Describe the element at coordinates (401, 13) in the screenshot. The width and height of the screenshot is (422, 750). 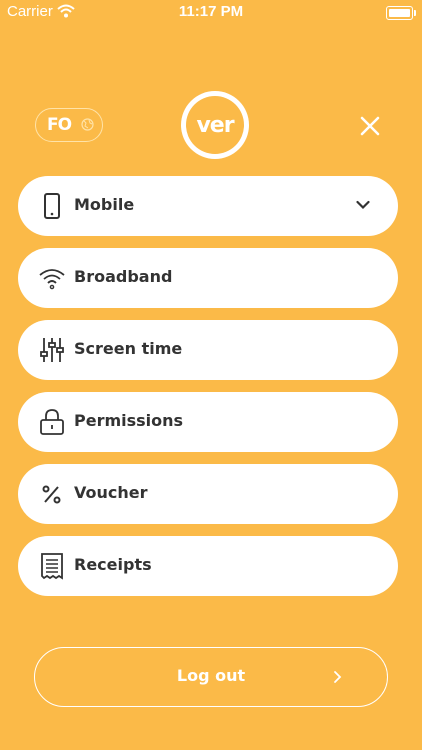
I see `battery-icon` at that location.